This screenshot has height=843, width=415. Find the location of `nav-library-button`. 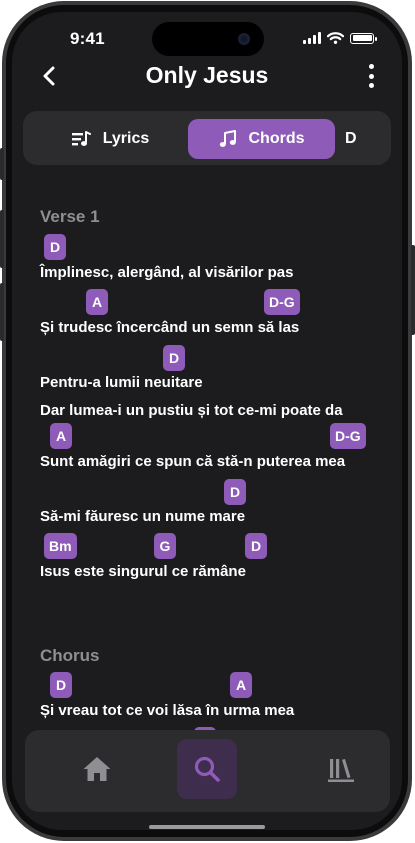

nav-library-button is located at coordinates (341, 769).